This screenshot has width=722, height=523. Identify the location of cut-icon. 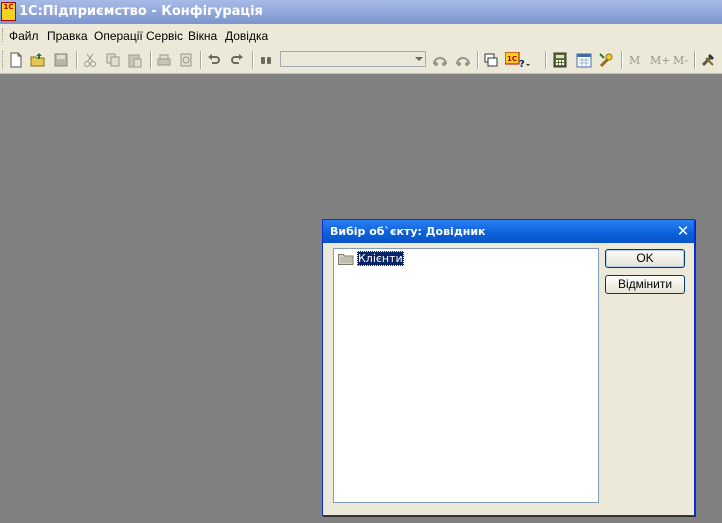
(90, 60).